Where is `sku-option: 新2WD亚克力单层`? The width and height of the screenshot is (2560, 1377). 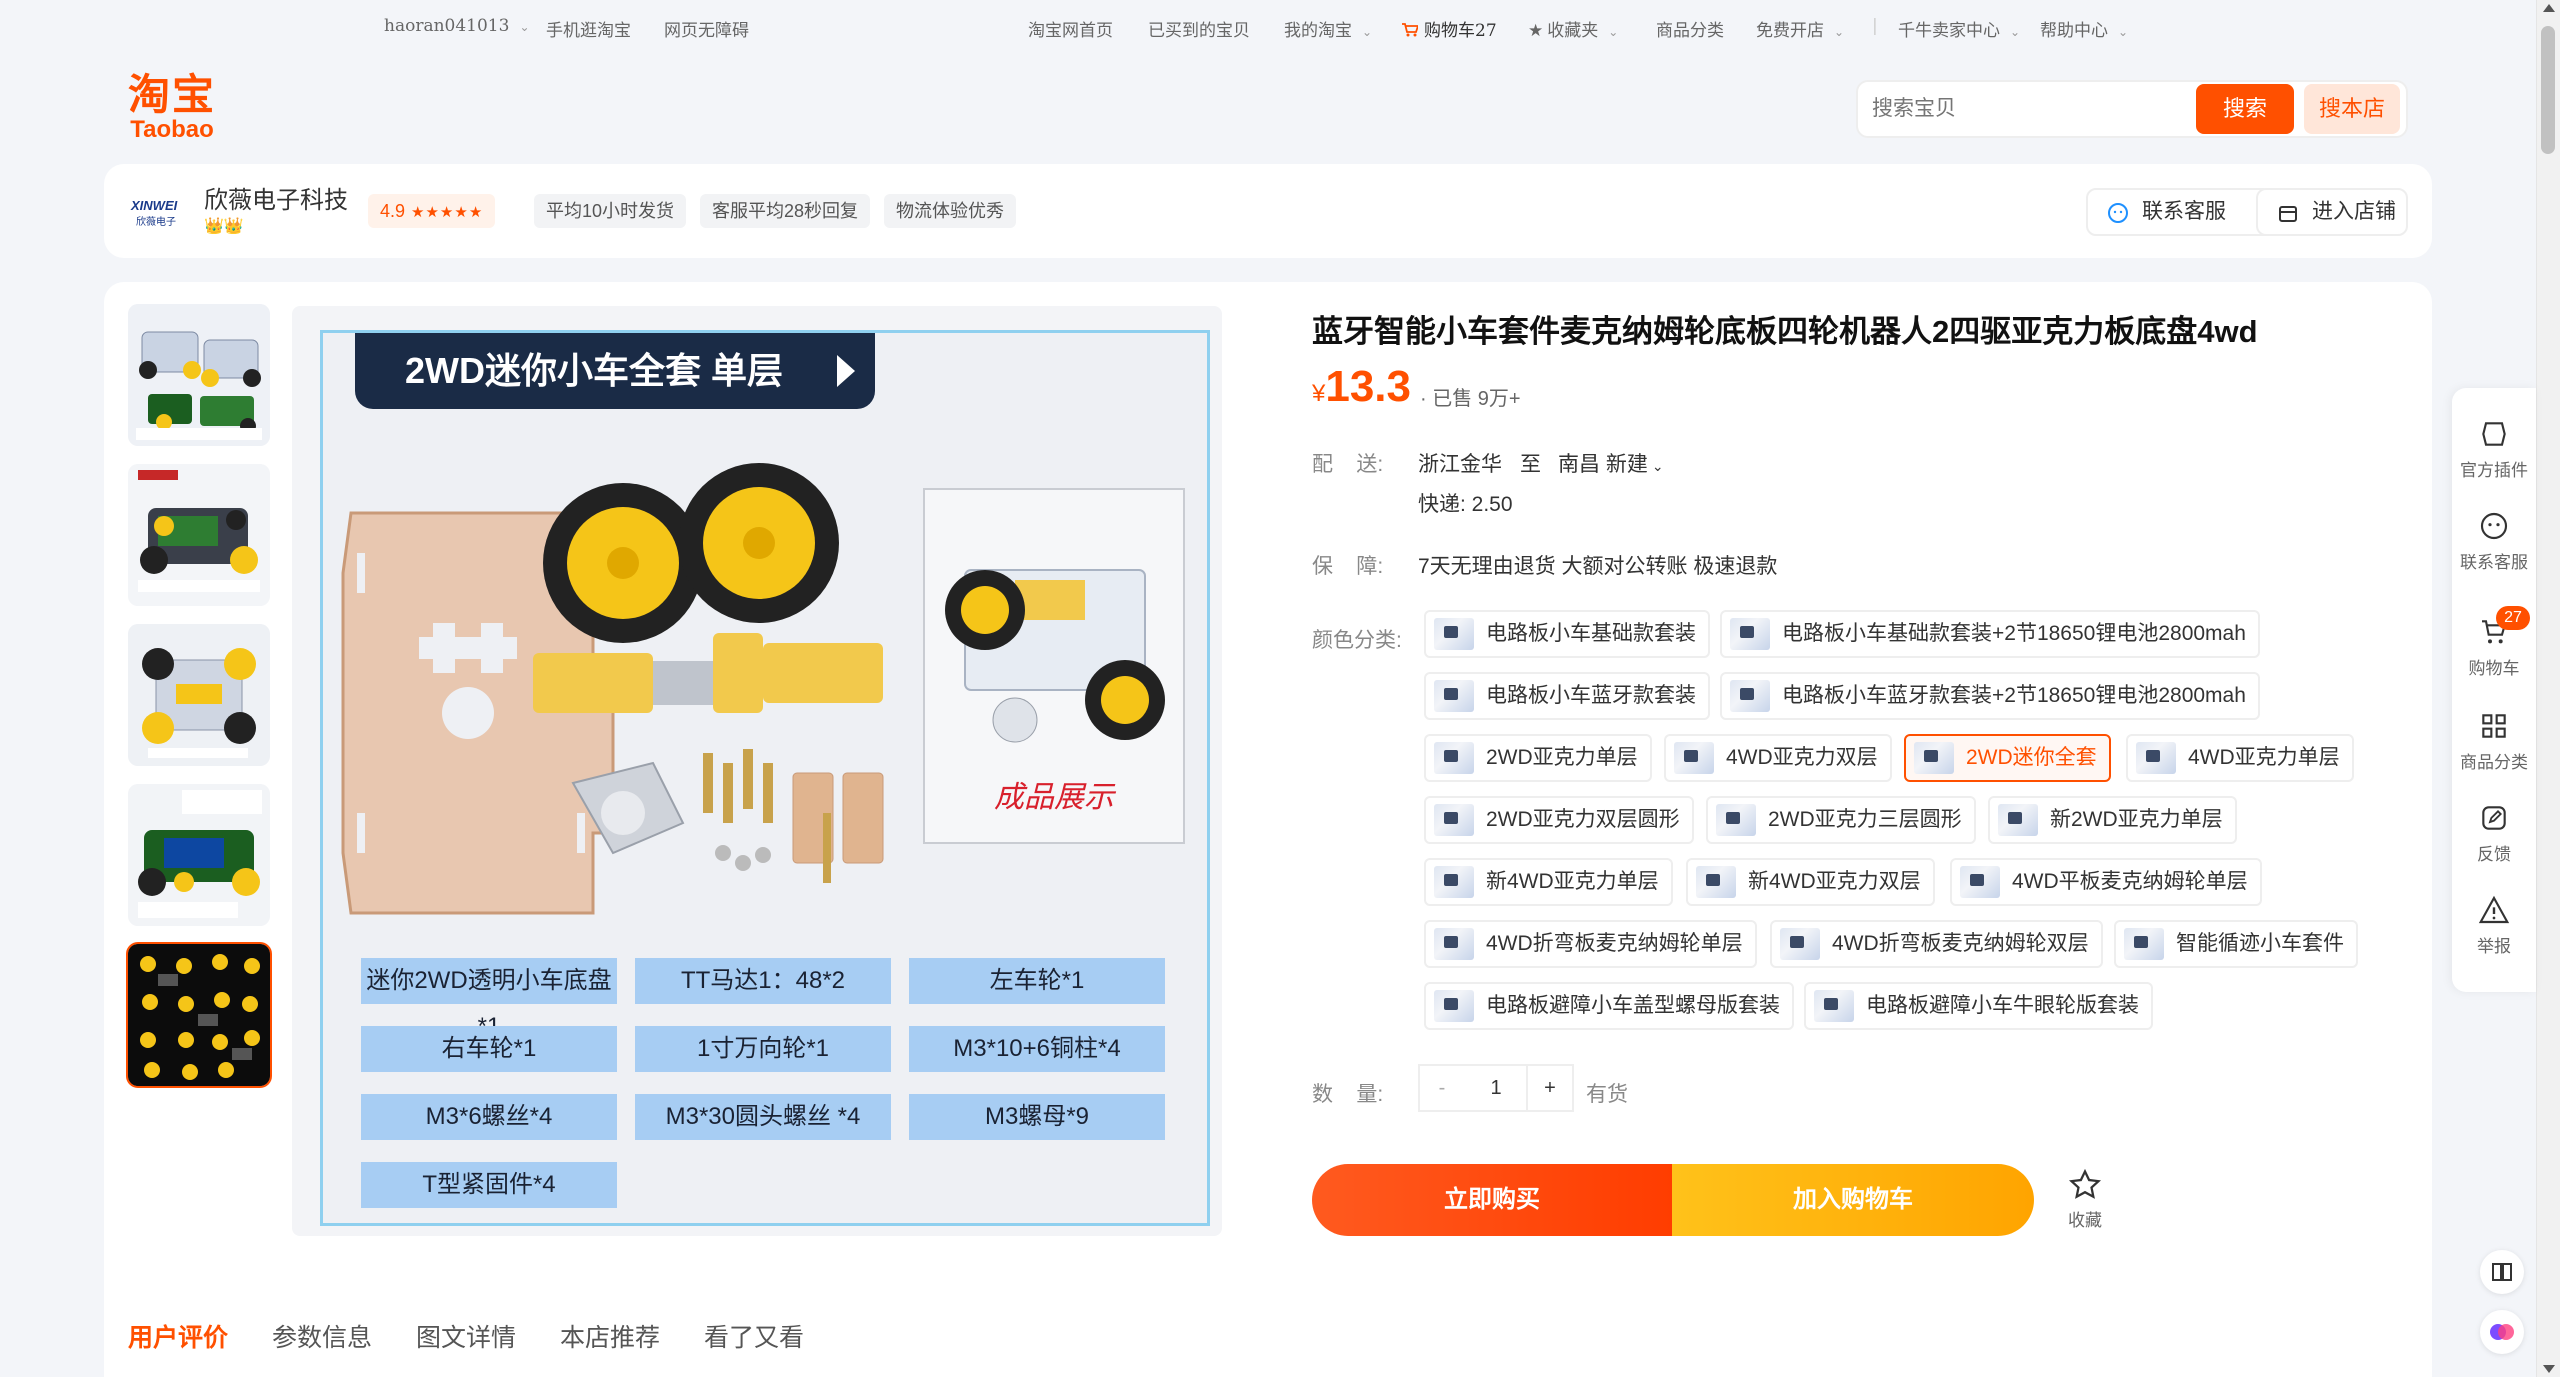
sku-option: 新2WD亚克力单层 is located at coordinates (2112, 820).